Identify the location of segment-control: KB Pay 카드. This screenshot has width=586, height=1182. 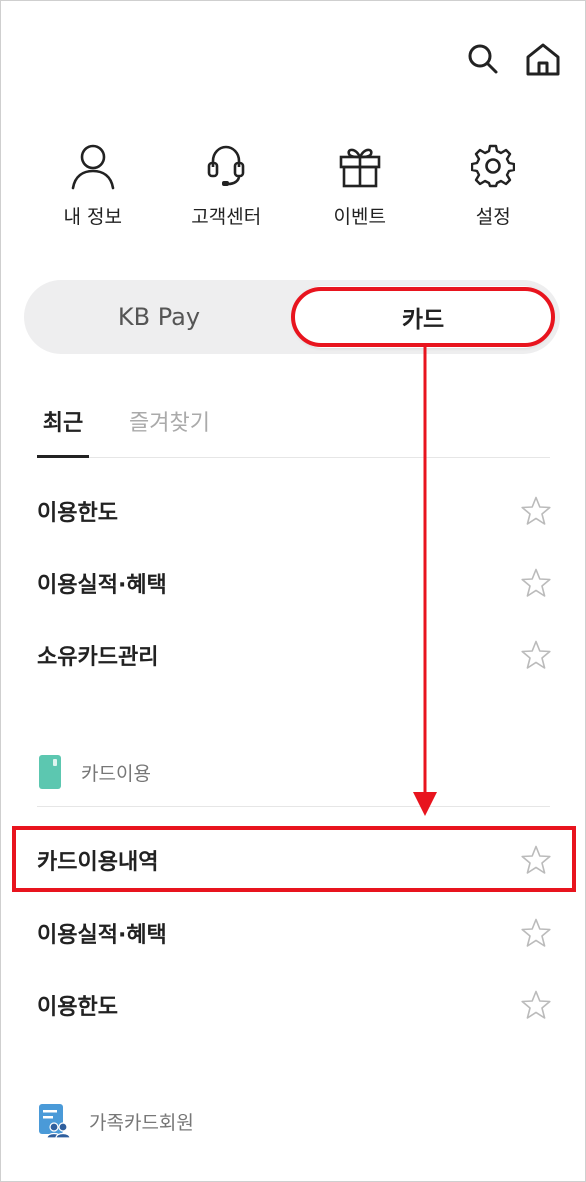
(292, 317).